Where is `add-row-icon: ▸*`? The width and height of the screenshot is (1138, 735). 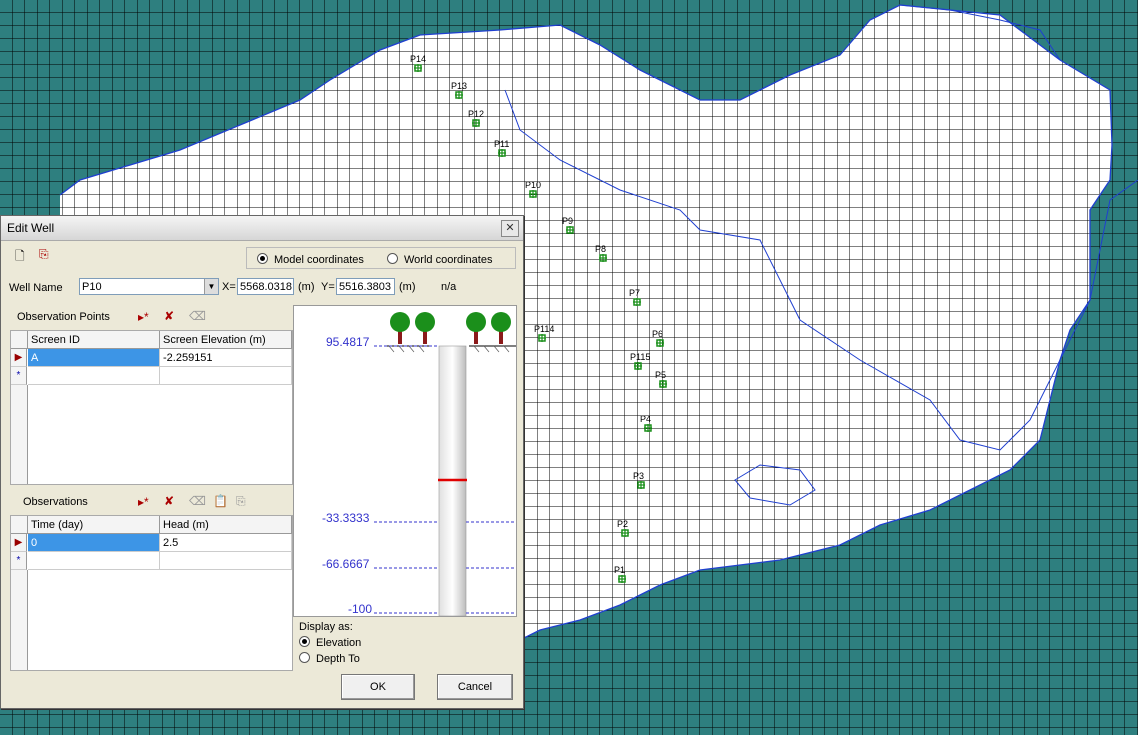
add-row-icon: ▸* is located at coordinates (143, 317).